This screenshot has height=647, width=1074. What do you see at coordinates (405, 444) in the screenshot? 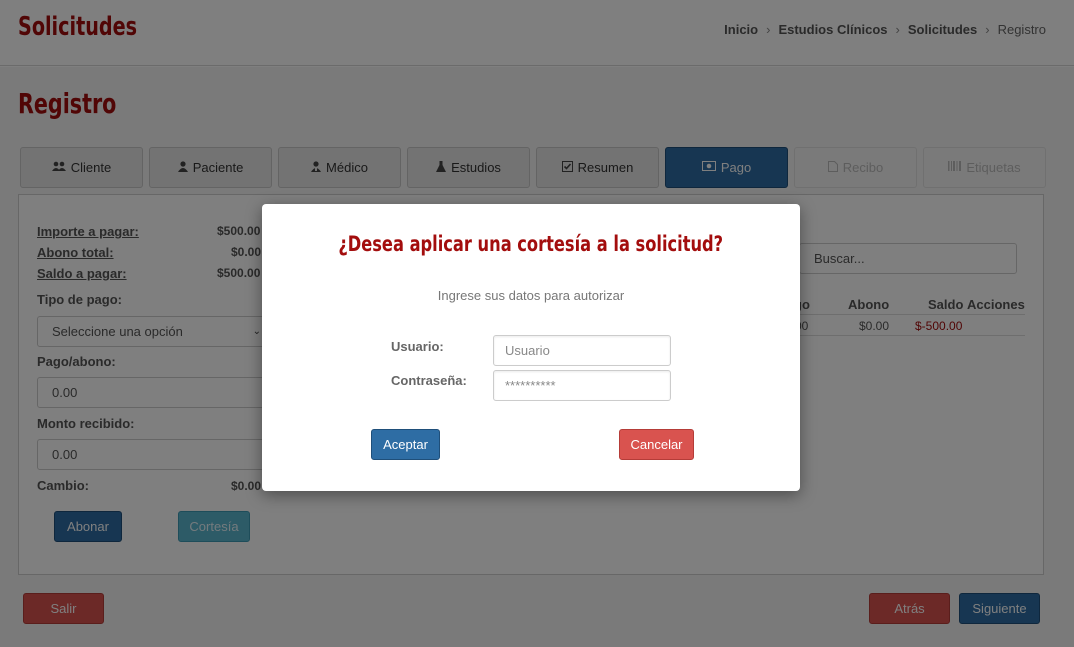
I see `aceptar-button: Aceptar` at bounding box center [405, 444].